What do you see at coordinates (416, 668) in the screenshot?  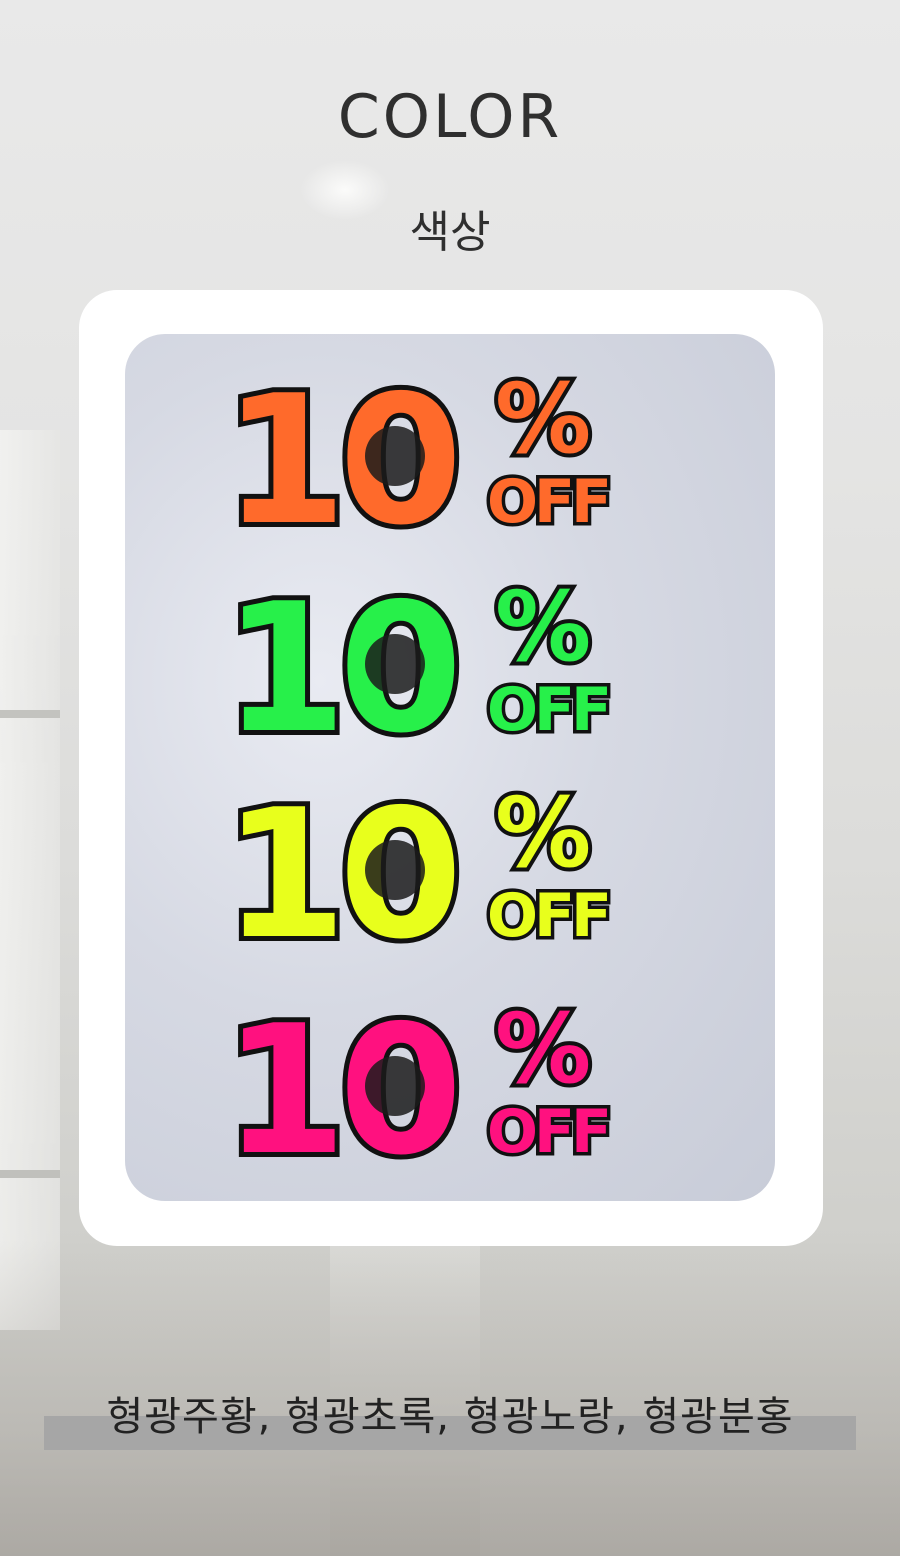 I see `sticker-green: 10 % OFF` at bounding box center [416, 668].